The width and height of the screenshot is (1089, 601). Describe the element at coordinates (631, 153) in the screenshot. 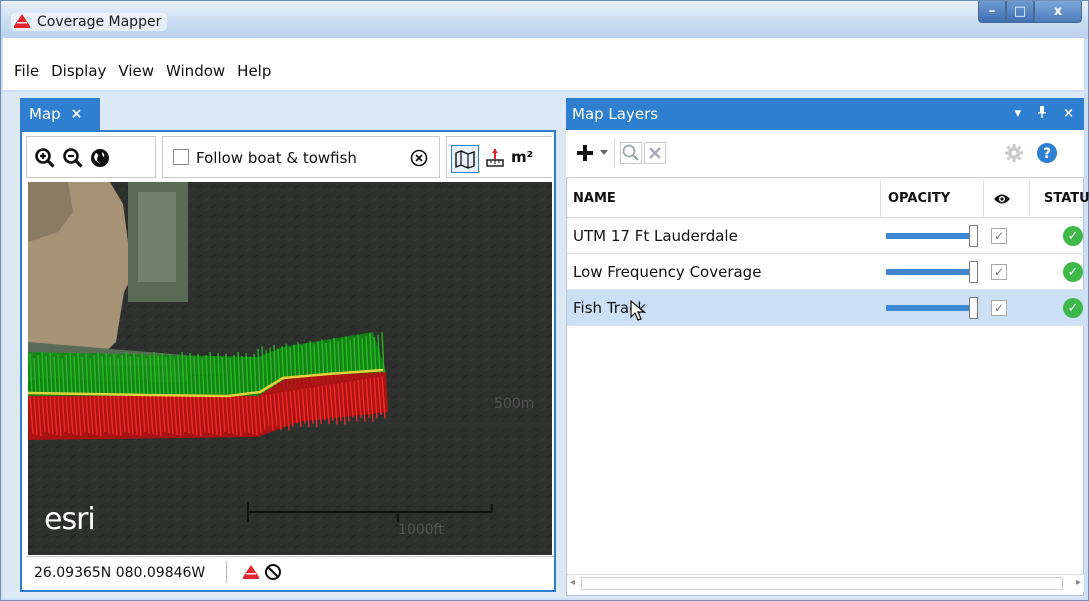

I see `search-icon` at that location.